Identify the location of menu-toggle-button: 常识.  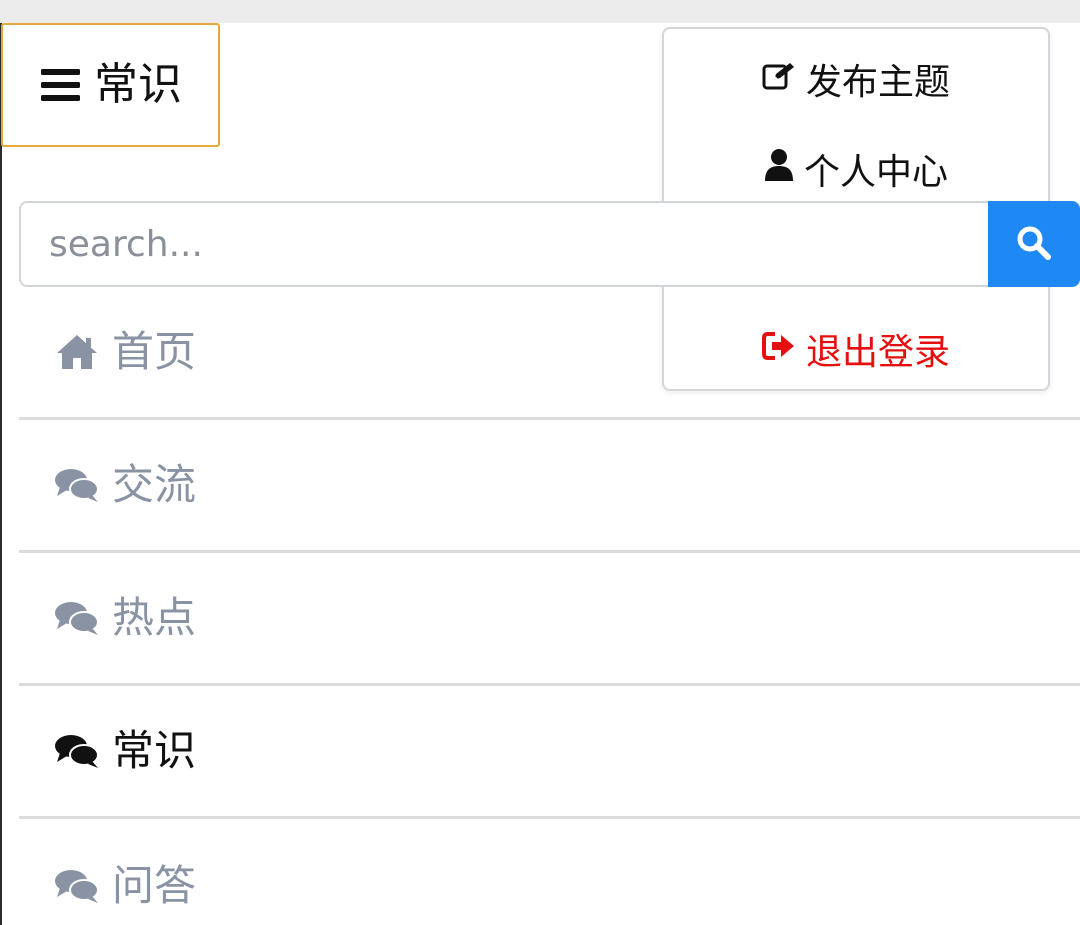
(110, 85).